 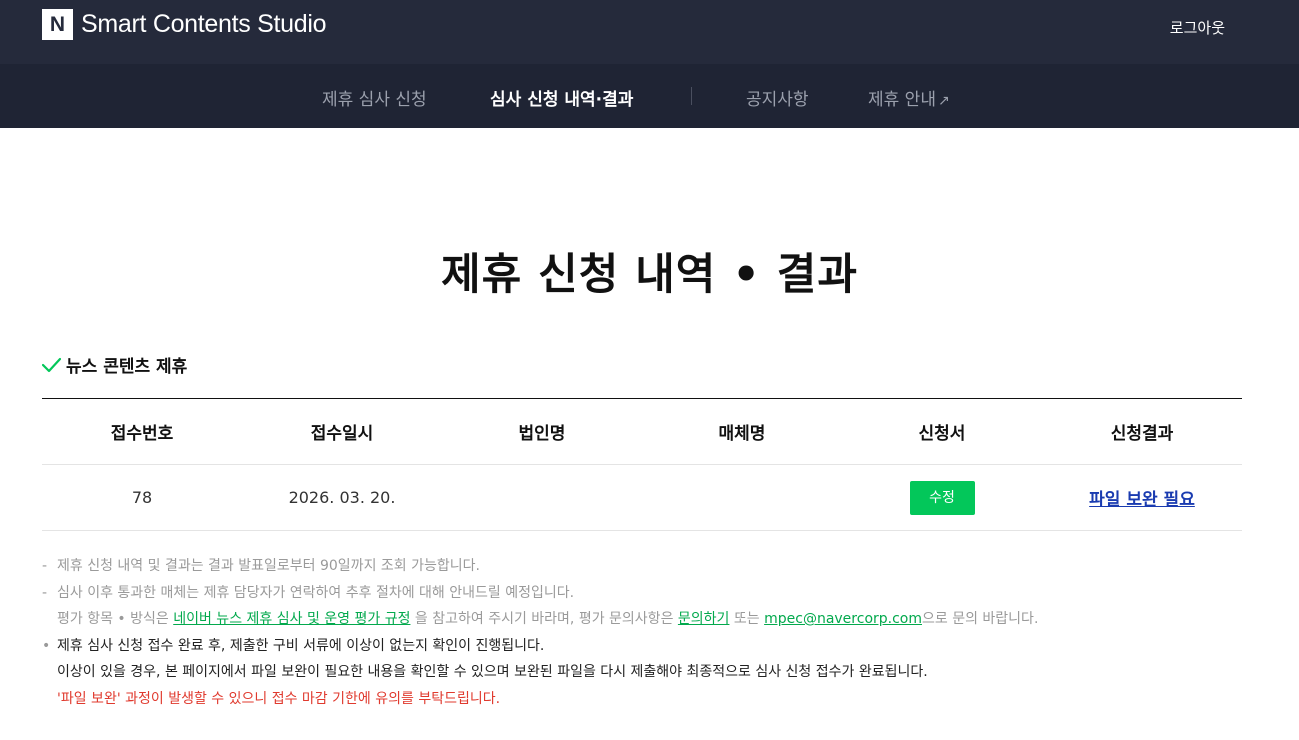 What do you see at coordinates (691, 96) in the screenshot?
I see `nav-divider` at bounding box center [691, 96].